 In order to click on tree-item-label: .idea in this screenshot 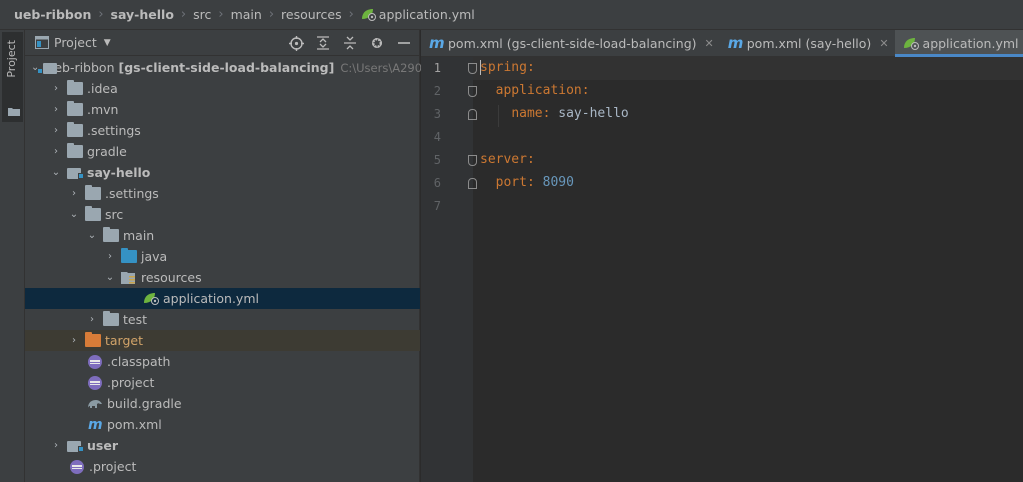, I will do `click(102, 88)`.